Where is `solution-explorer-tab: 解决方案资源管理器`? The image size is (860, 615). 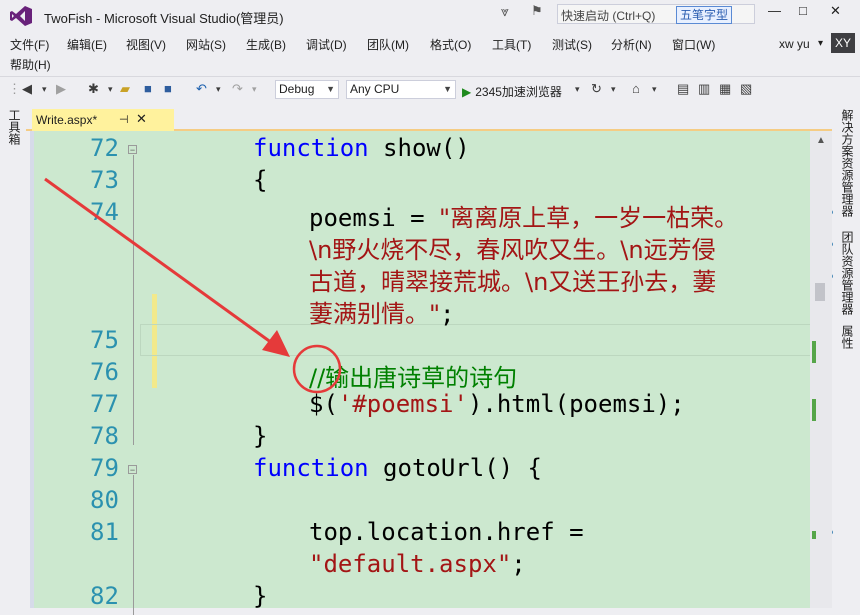
solution-explorer-tab: 解决方案资源管理器 is located at coordinates (847, 163).